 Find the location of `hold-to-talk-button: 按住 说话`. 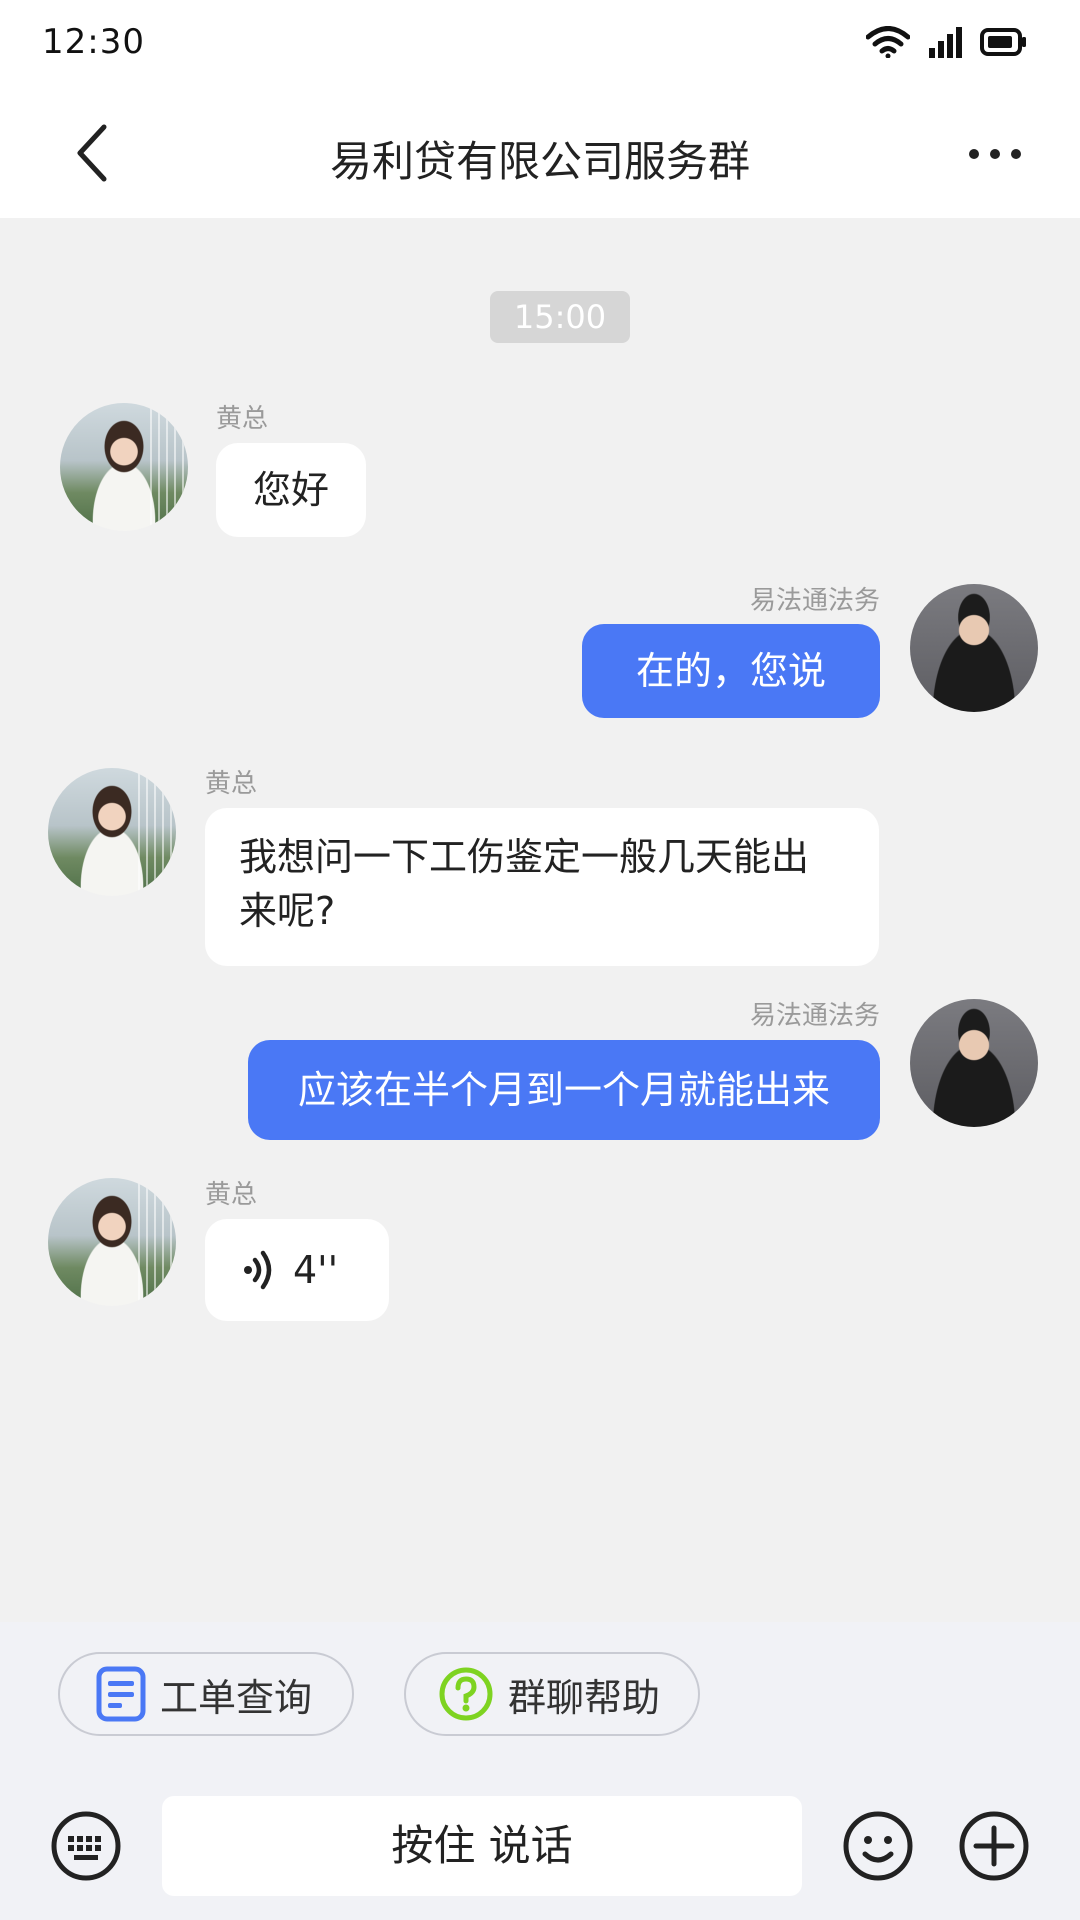

hold-to-talk-button: 按住 说话 is located at coordinates (482, 1846).